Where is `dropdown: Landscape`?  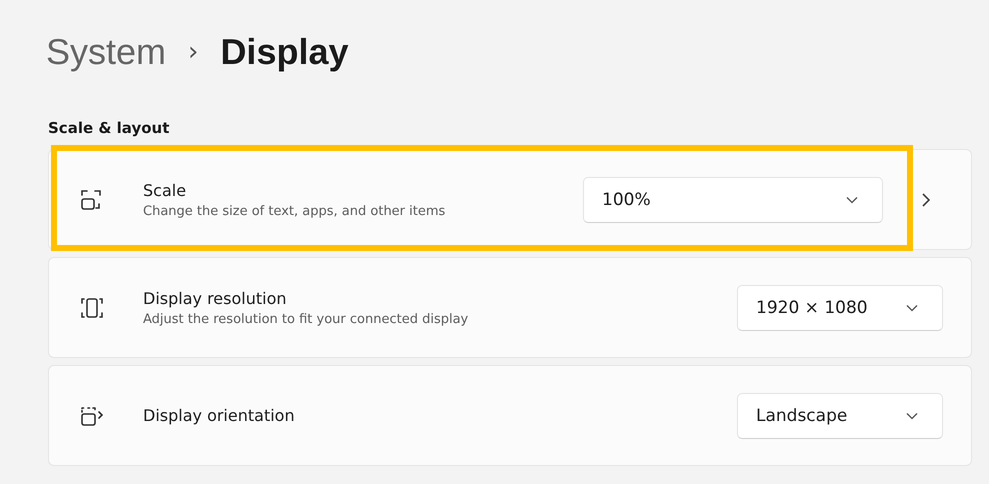
dropdown: Landscape is located at coordinates (840, 415).